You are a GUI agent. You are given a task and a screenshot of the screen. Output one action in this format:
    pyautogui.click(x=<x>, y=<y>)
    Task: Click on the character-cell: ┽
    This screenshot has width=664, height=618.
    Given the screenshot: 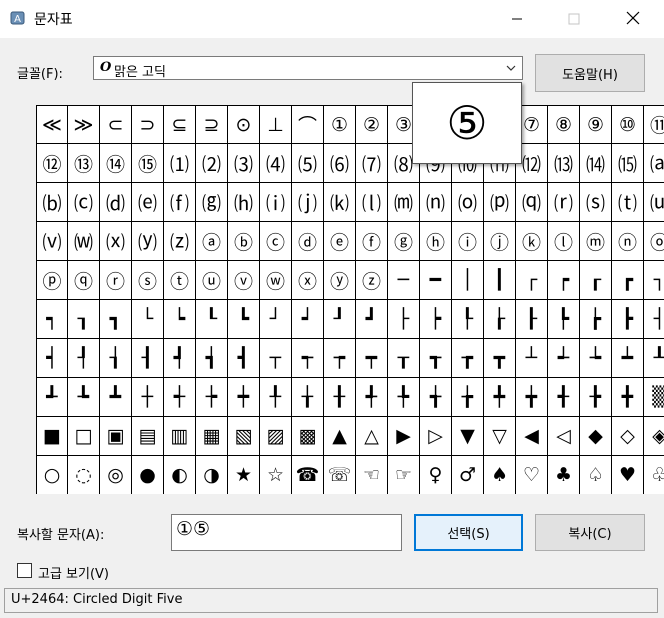 What is the action you would take?
    pyautogui.click(x=180, y=397)
    